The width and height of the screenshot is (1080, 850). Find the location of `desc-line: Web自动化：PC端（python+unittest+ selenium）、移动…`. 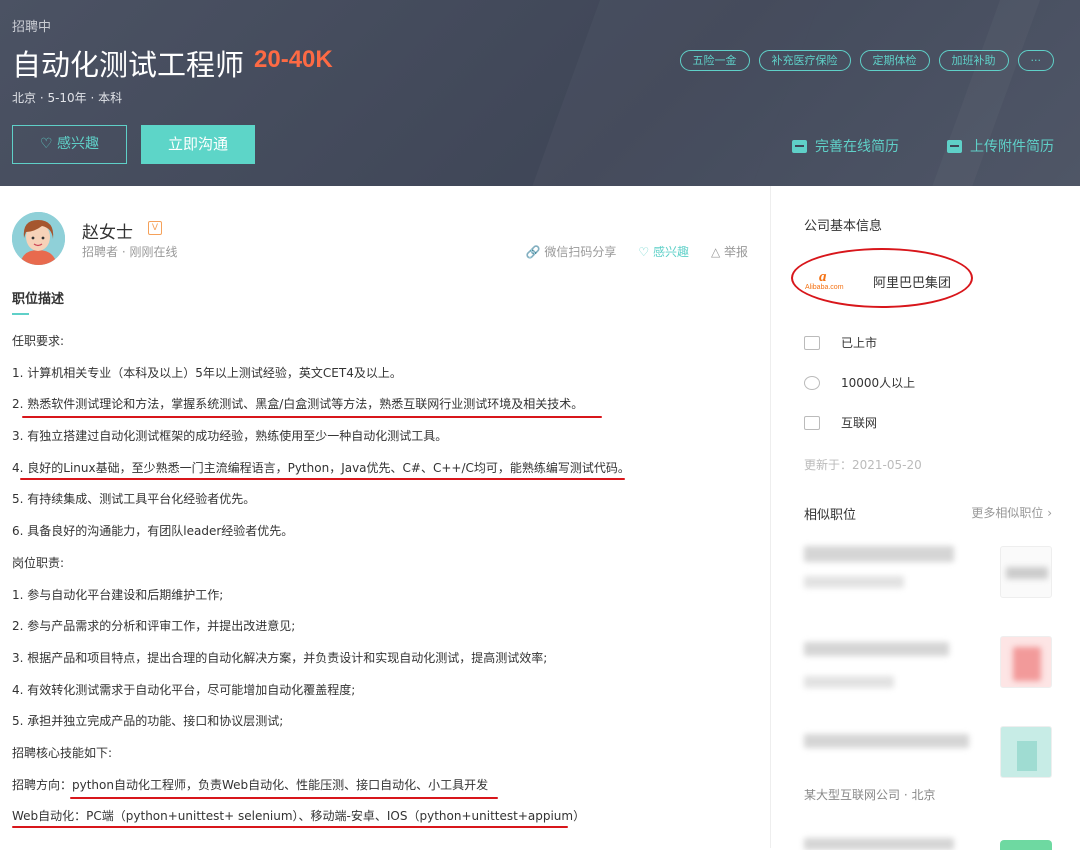

desc-line: Web自动化：PC端（python+unittest+ selenium）、移动… is located at coordinates (299, 816).